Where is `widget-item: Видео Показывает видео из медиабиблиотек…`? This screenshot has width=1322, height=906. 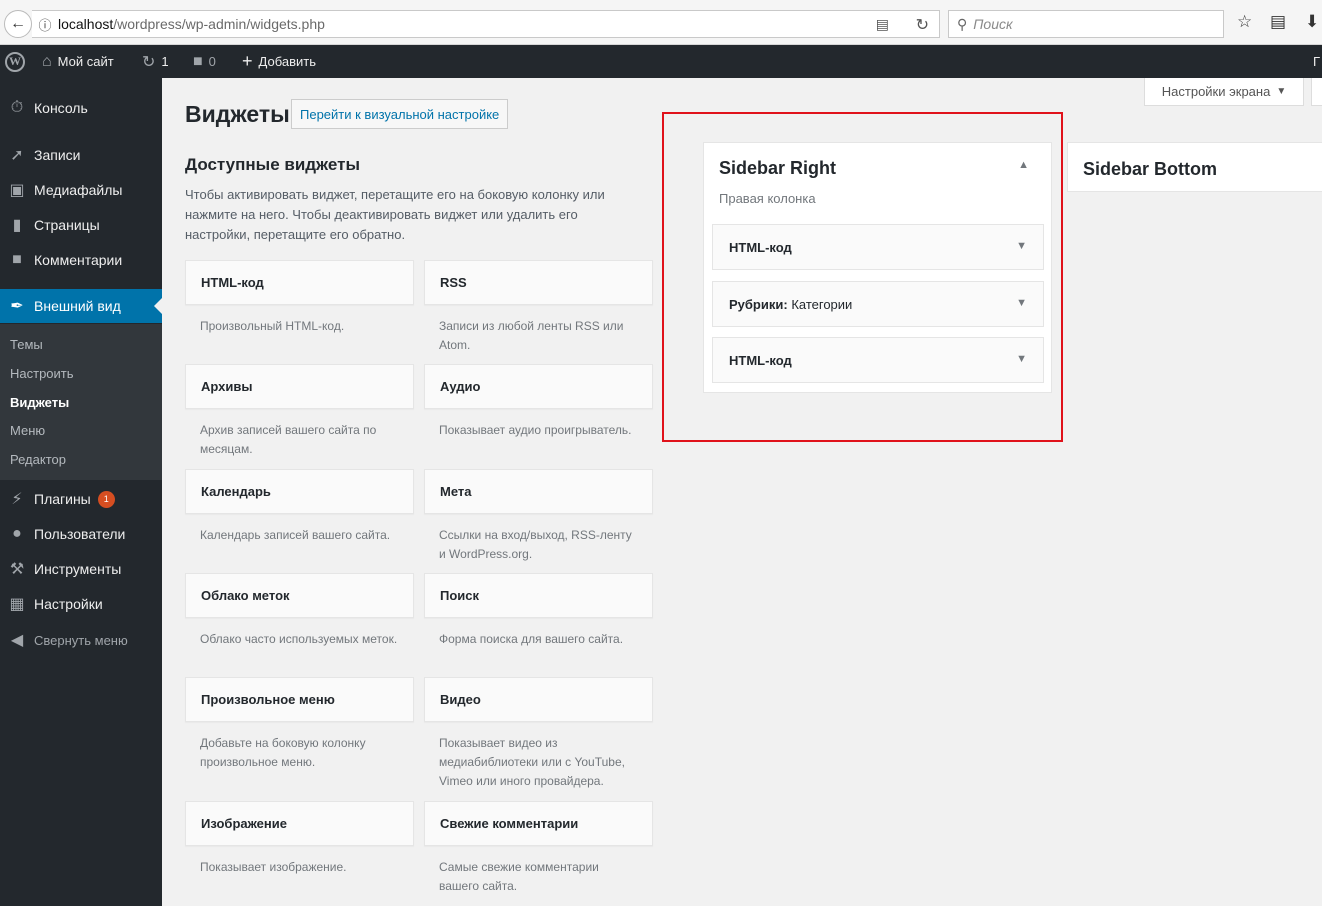 widget-item: Видео Показывает видео из медиабиблиотек… is located at coordinates (538, 734).